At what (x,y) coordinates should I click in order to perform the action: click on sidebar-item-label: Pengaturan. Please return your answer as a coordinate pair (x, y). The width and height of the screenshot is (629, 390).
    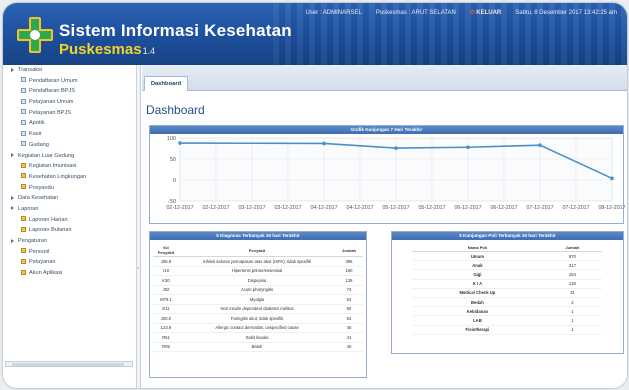
    Looking at the image, I should click on (32, 241).